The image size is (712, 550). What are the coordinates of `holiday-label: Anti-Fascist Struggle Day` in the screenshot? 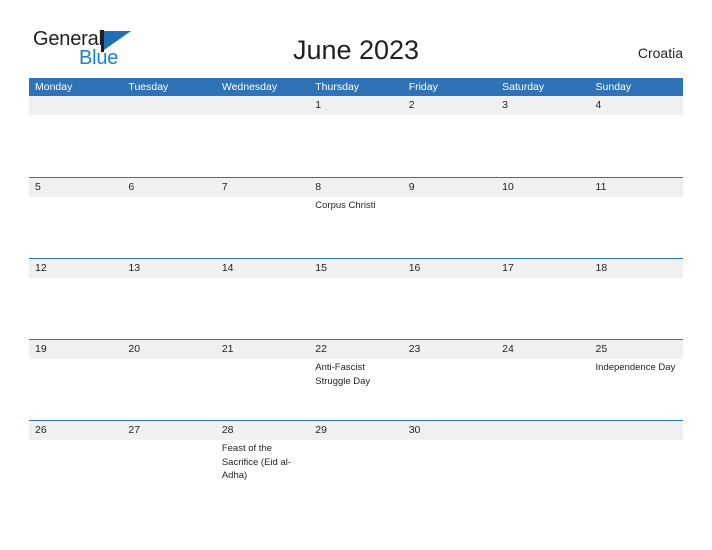 It's located at (343, 374).